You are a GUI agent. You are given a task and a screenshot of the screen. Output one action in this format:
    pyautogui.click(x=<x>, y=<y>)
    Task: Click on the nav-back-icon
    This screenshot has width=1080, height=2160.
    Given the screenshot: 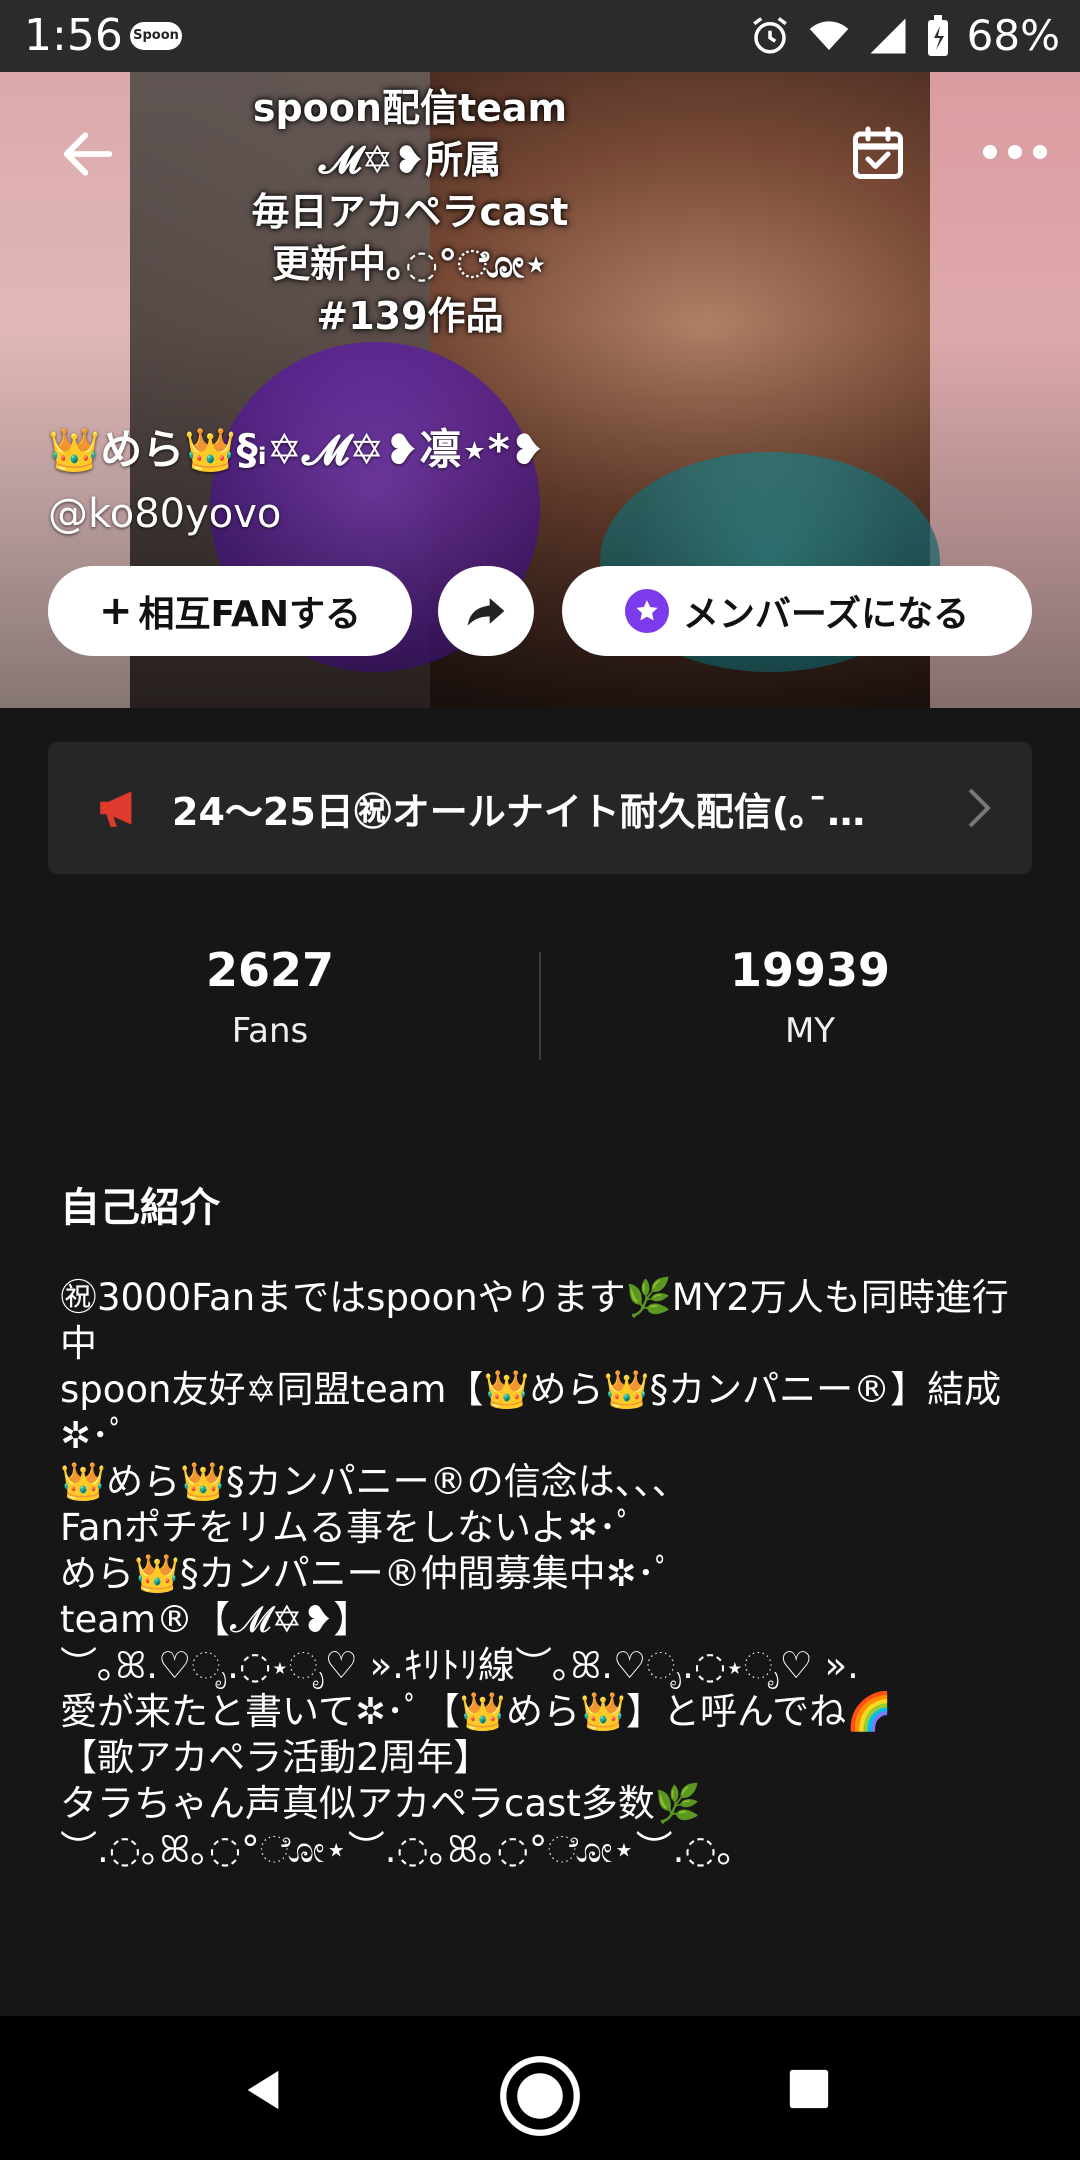 What is the action you would take?
    pyautogui.click(x=263, y=2090)
    